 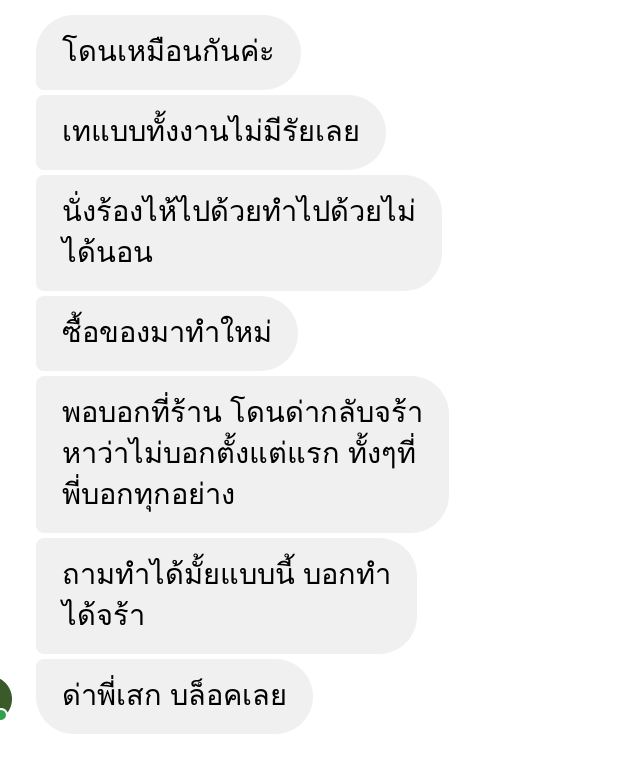 I want to click on message-bubble: ด่าพี่เสก บล็อคเลย, so click(x=175, y=696).